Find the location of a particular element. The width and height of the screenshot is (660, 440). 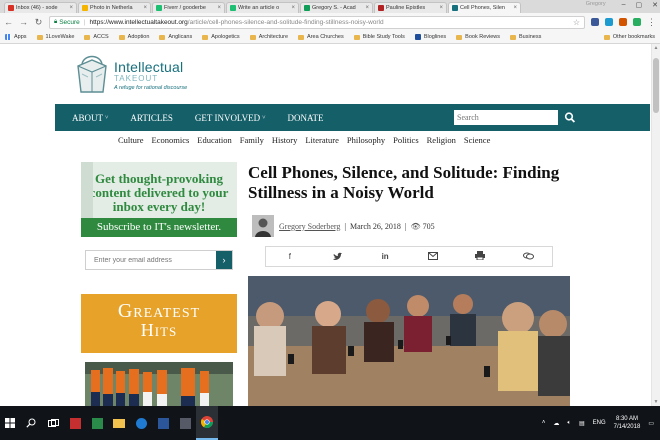

category-culture: Culture is located at coordinates (131, 140).